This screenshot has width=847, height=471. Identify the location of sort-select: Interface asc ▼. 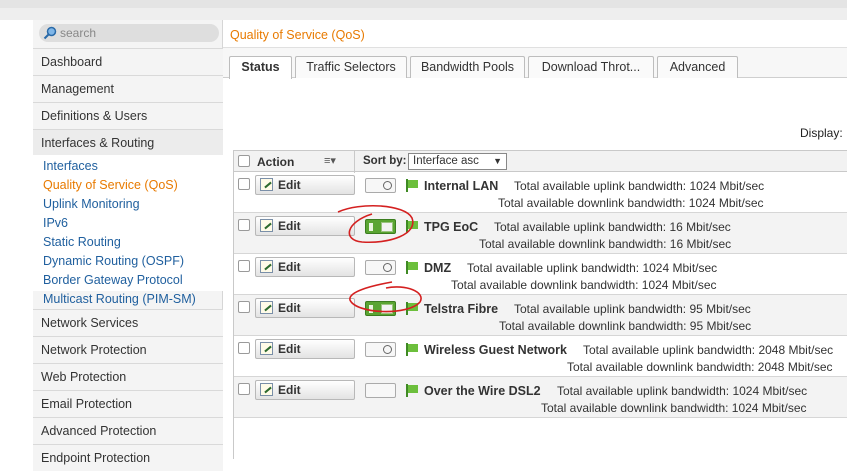
(457, 161).